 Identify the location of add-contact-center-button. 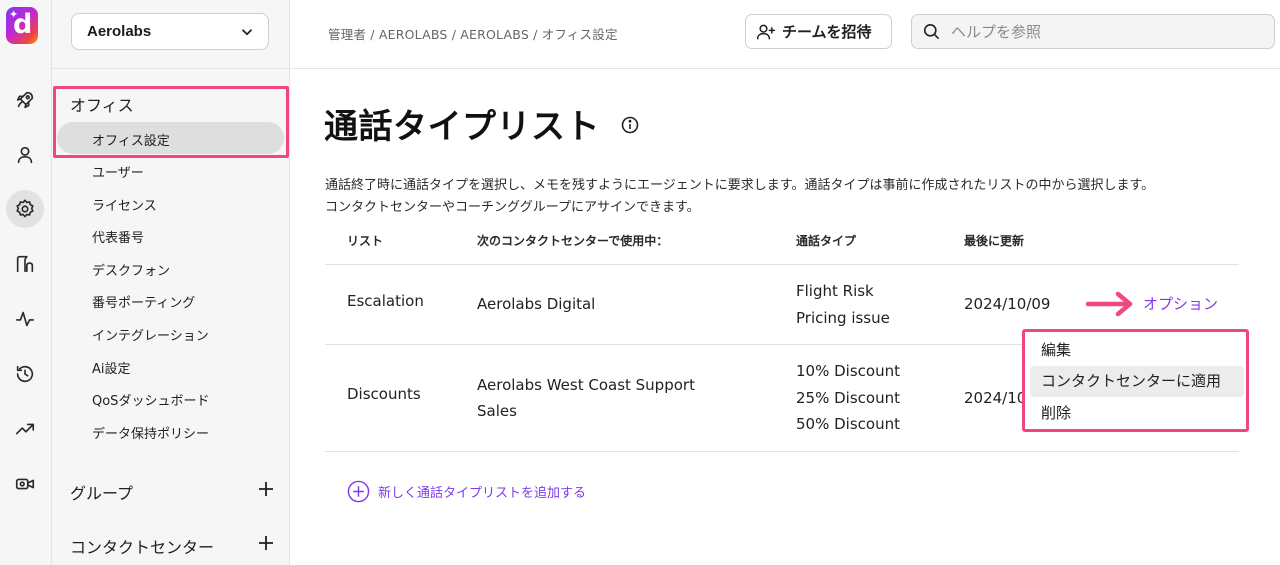
(266, 543).